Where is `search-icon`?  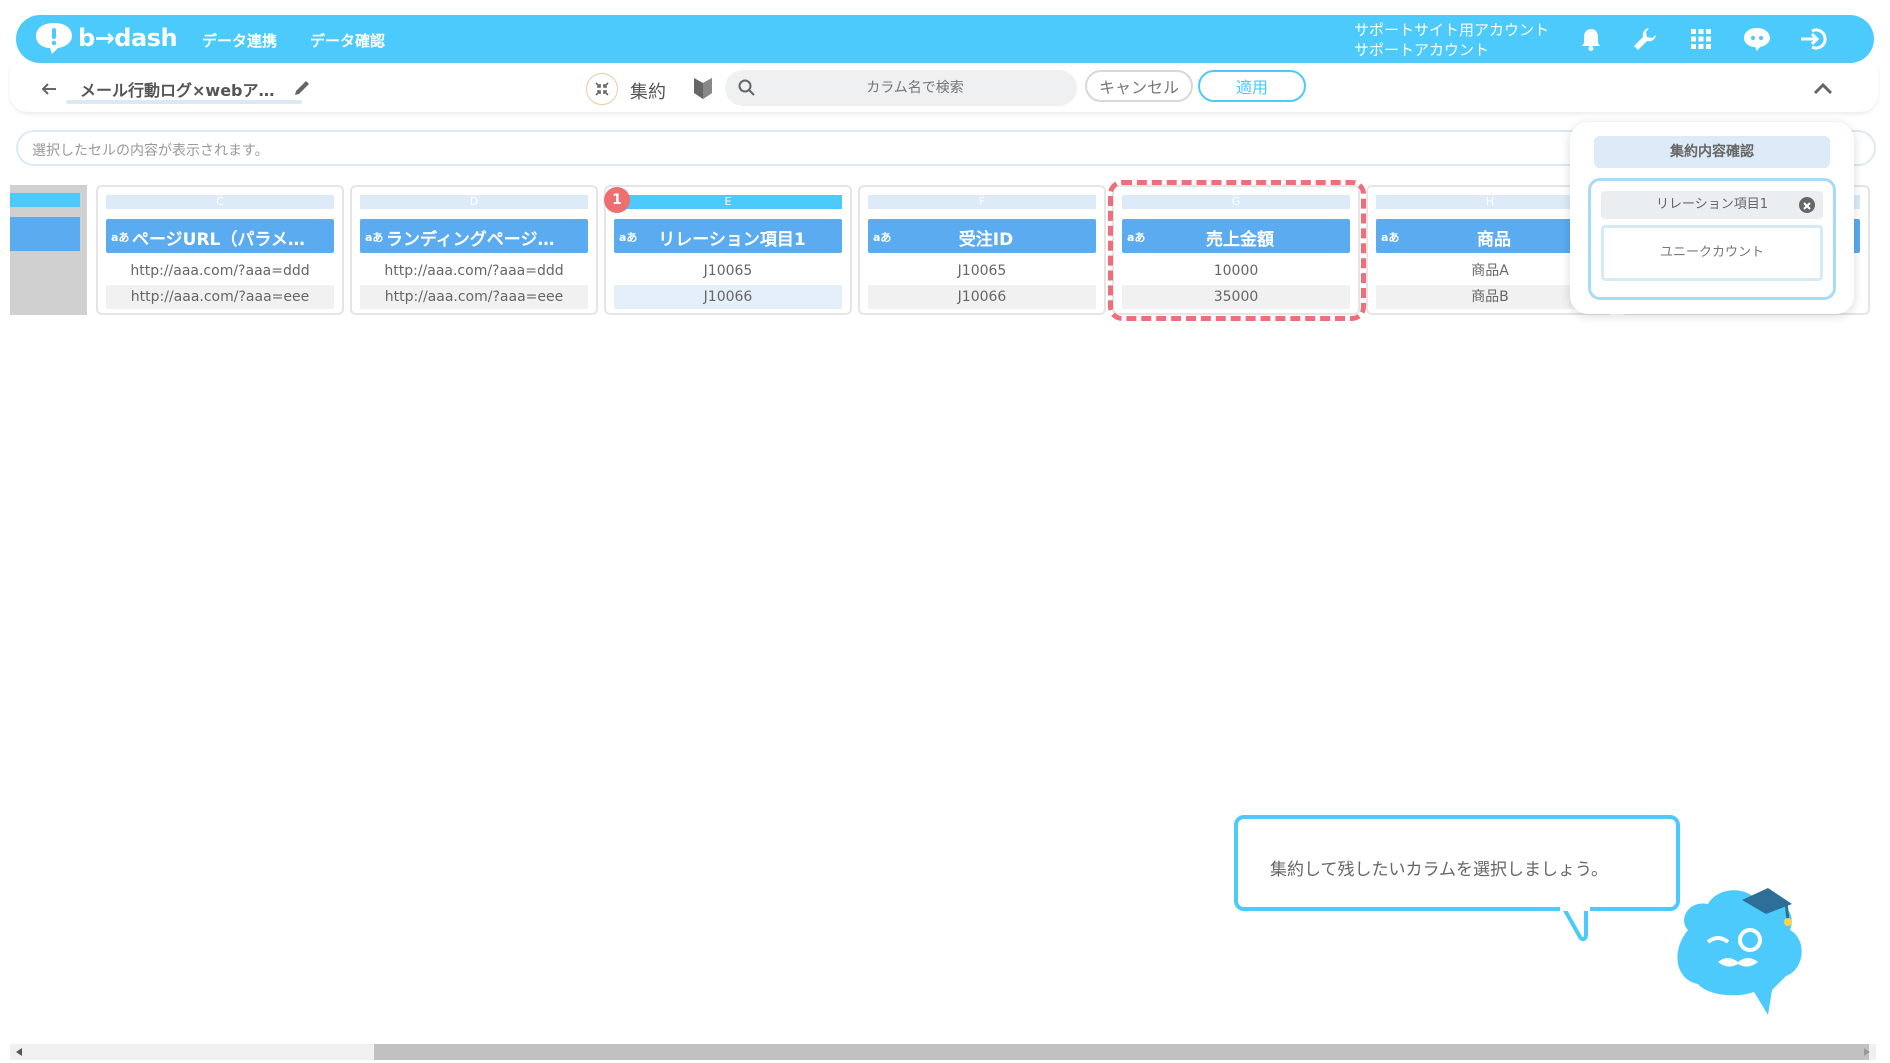
search-icon is located at coordinates (746, 87).